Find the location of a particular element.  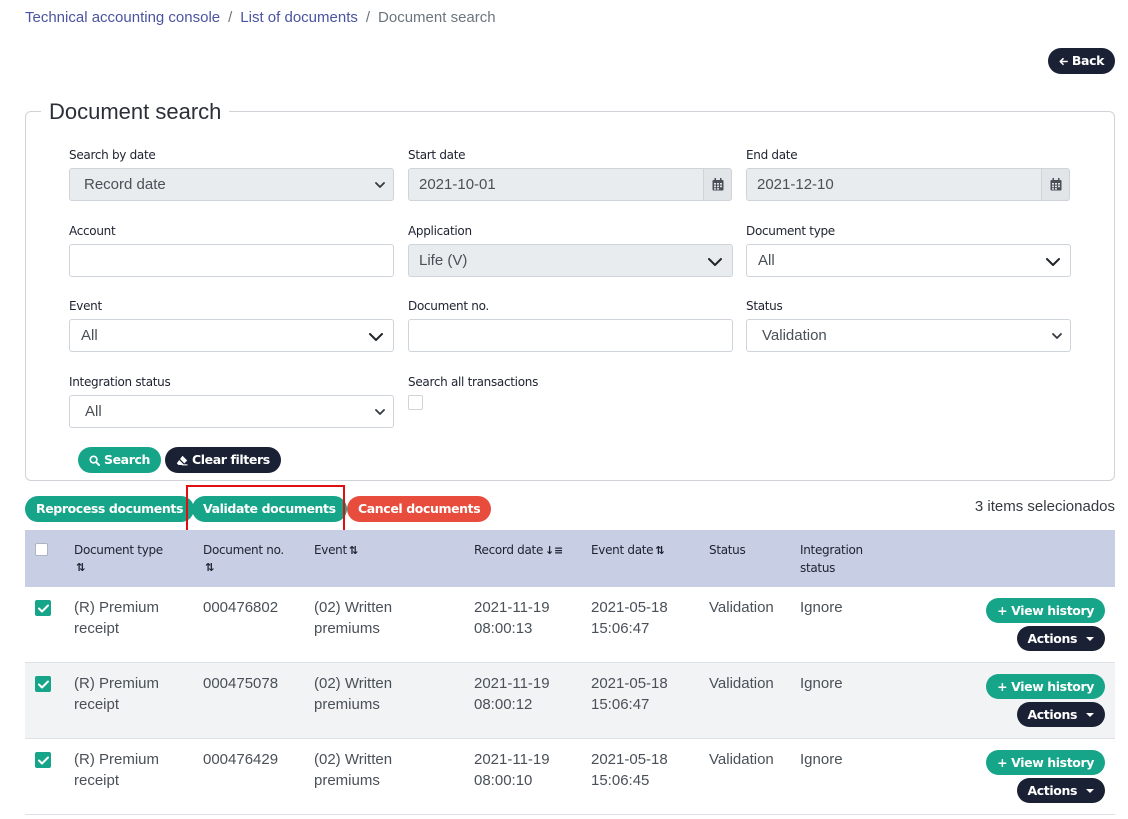

document-type-value: All is located at coordinates (766, 260).